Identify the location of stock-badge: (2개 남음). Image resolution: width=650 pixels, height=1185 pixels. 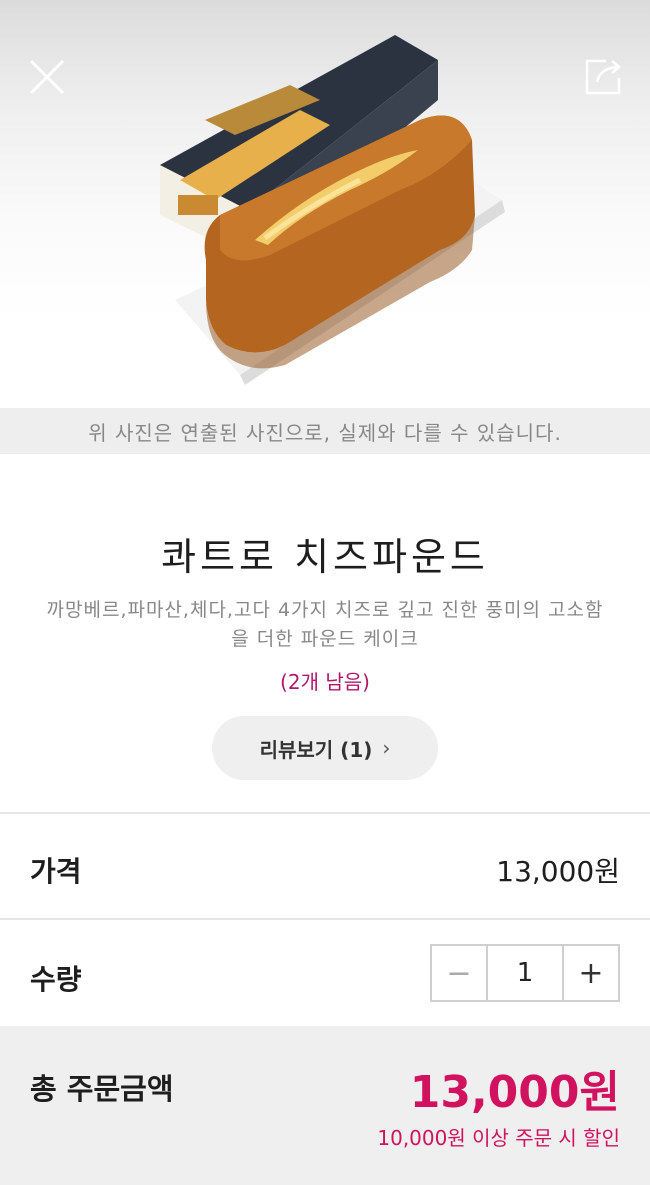
(325, 682).